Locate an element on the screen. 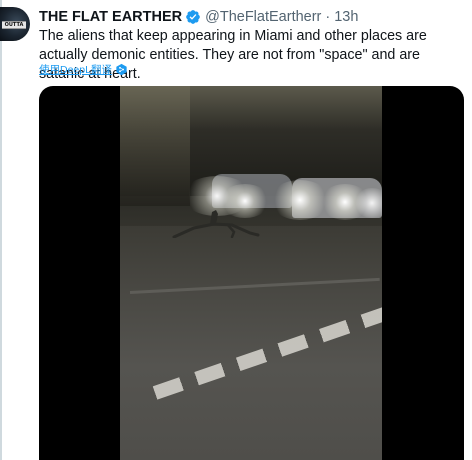 Image resolution: width=472 pixels, height=460 pixels. video-building is located at coordinates (155, 146).